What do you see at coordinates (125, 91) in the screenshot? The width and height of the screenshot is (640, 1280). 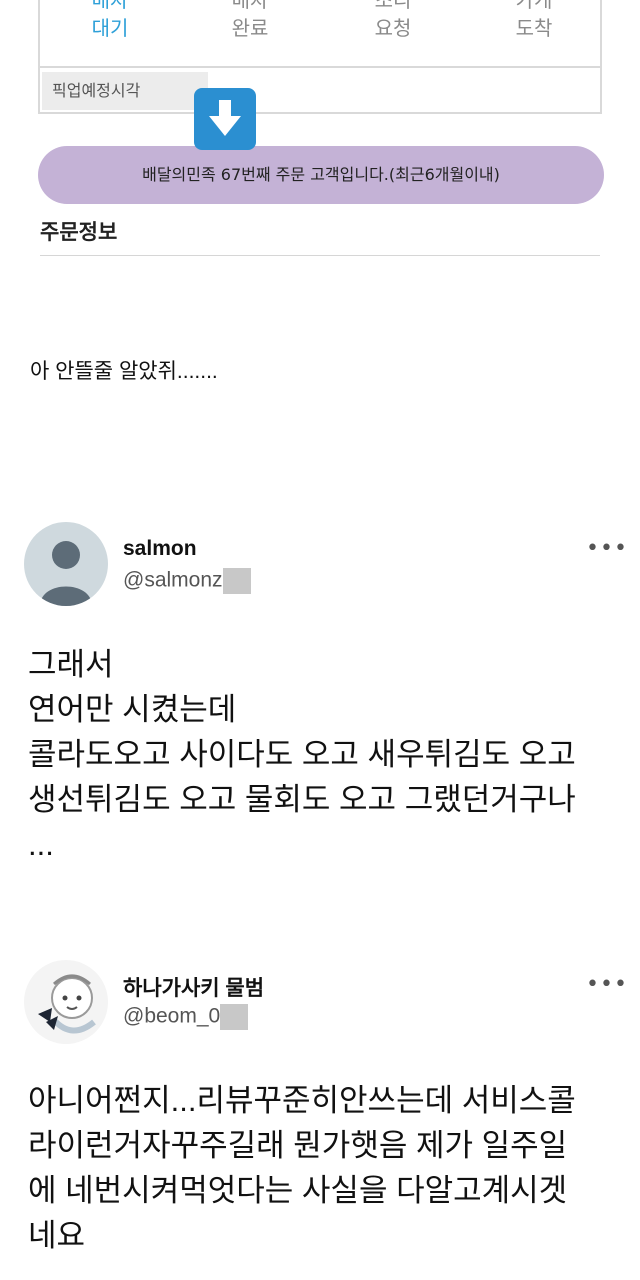 I see `pickup-time-label: 픽업예정시각` at bounding box center [125, 91].